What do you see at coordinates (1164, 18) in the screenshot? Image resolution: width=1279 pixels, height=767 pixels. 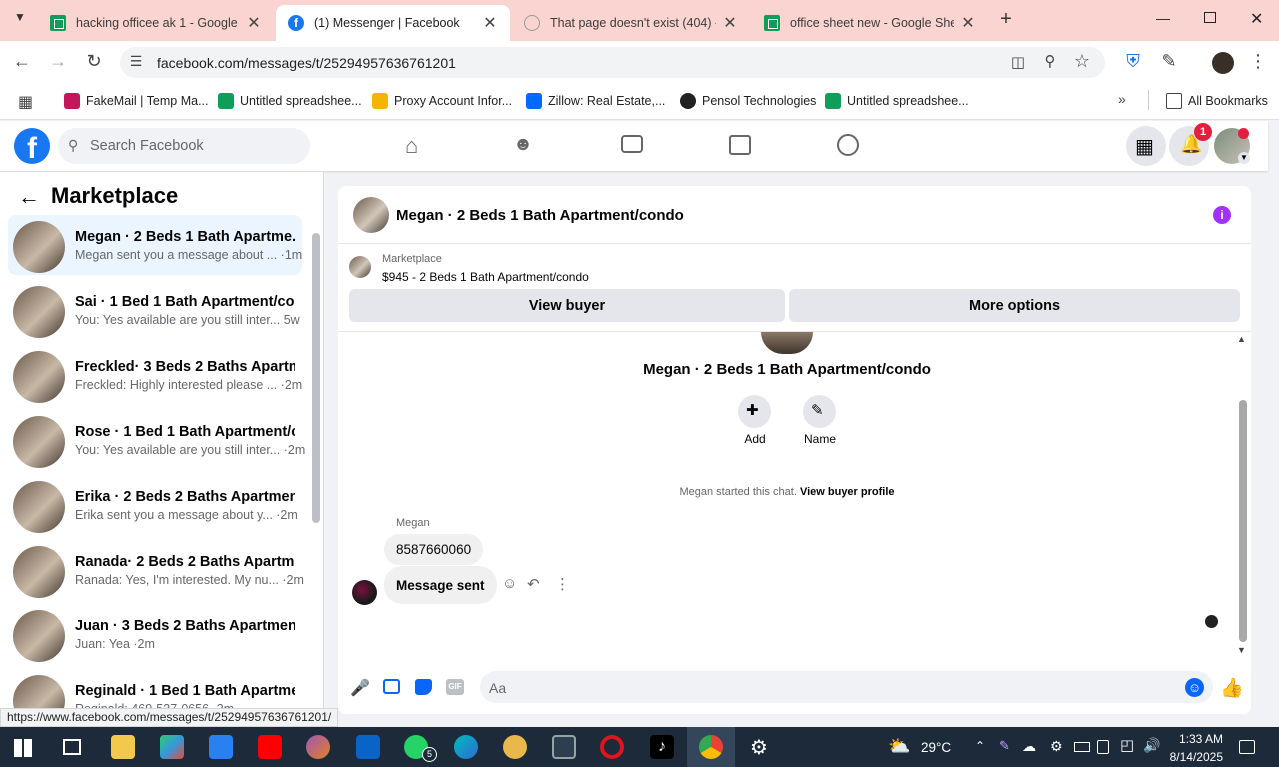 I see `minimize-button: —` at bounding box center [1164, 18].